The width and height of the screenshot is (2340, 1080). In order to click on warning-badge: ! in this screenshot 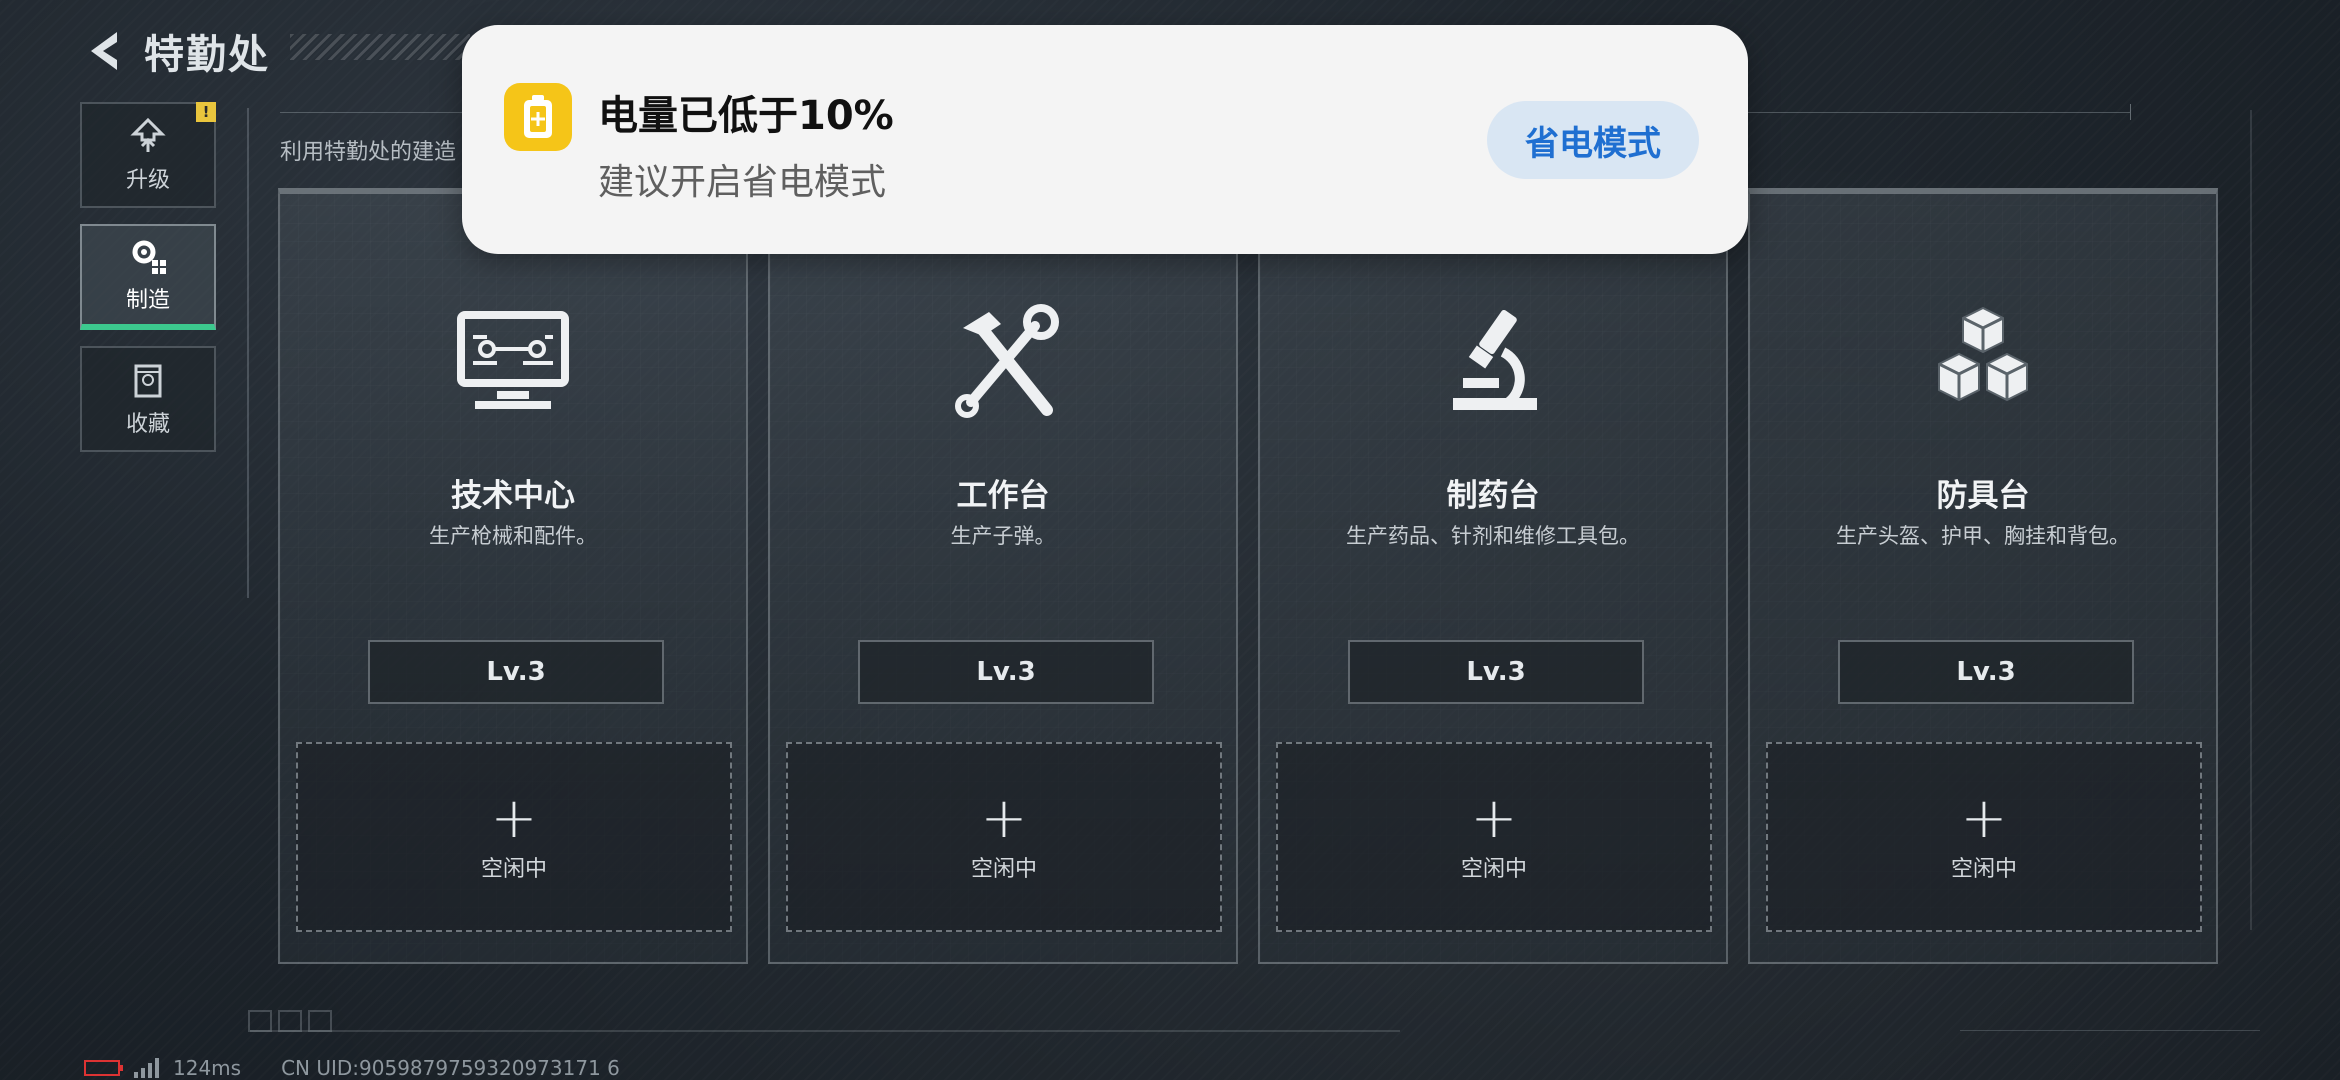, I will do `click(206, 112)`.